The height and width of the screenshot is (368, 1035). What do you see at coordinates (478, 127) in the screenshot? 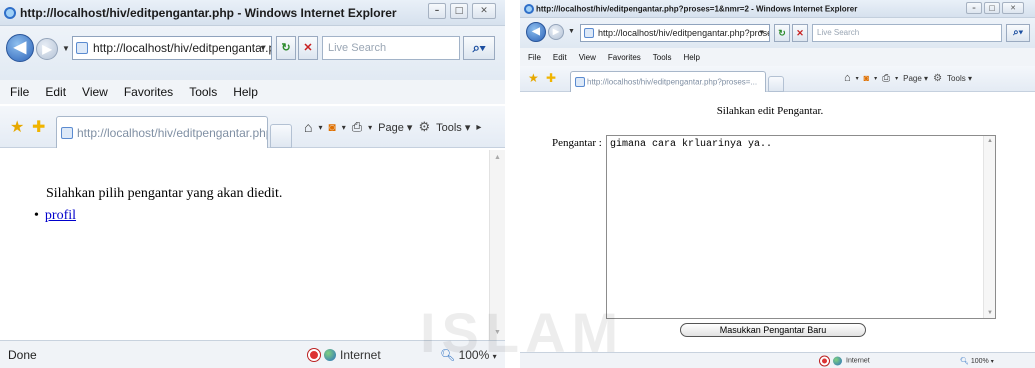
I see `chevron-right-icon: ▸` at bounding box center [478, 127].